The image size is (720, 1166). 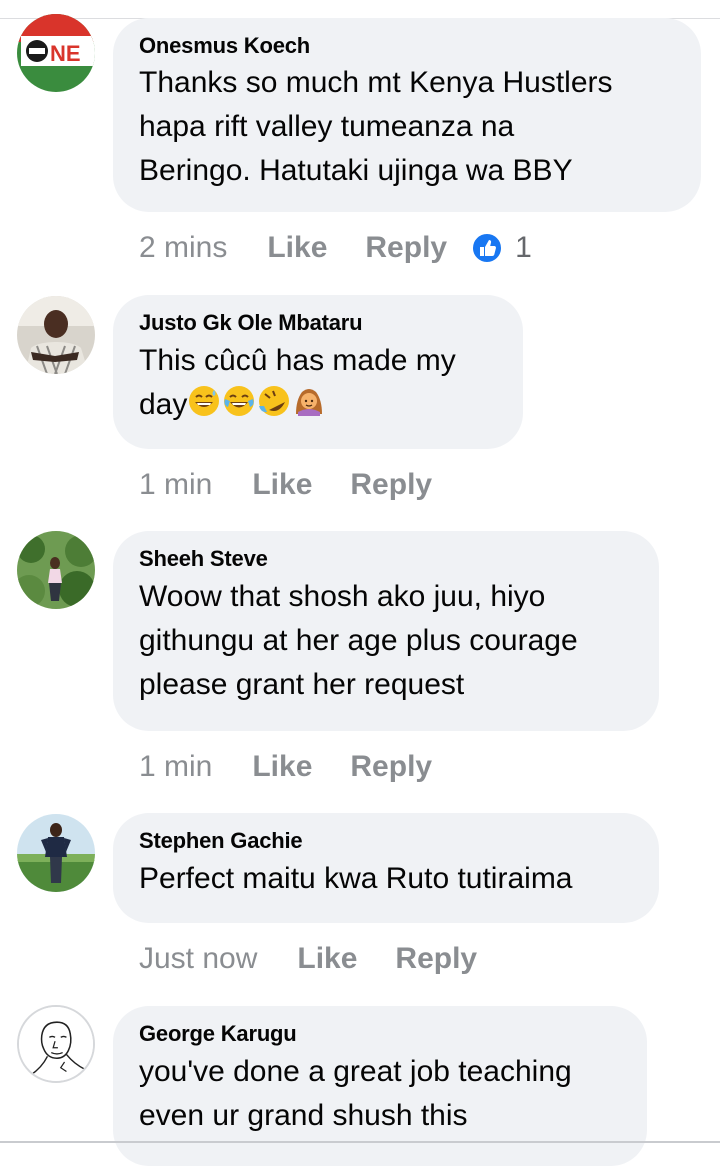 What do you see at coordinates (163, 404) in the screenshot?
I see `comment-text-fragment: day` at bounding box center [163, 404].